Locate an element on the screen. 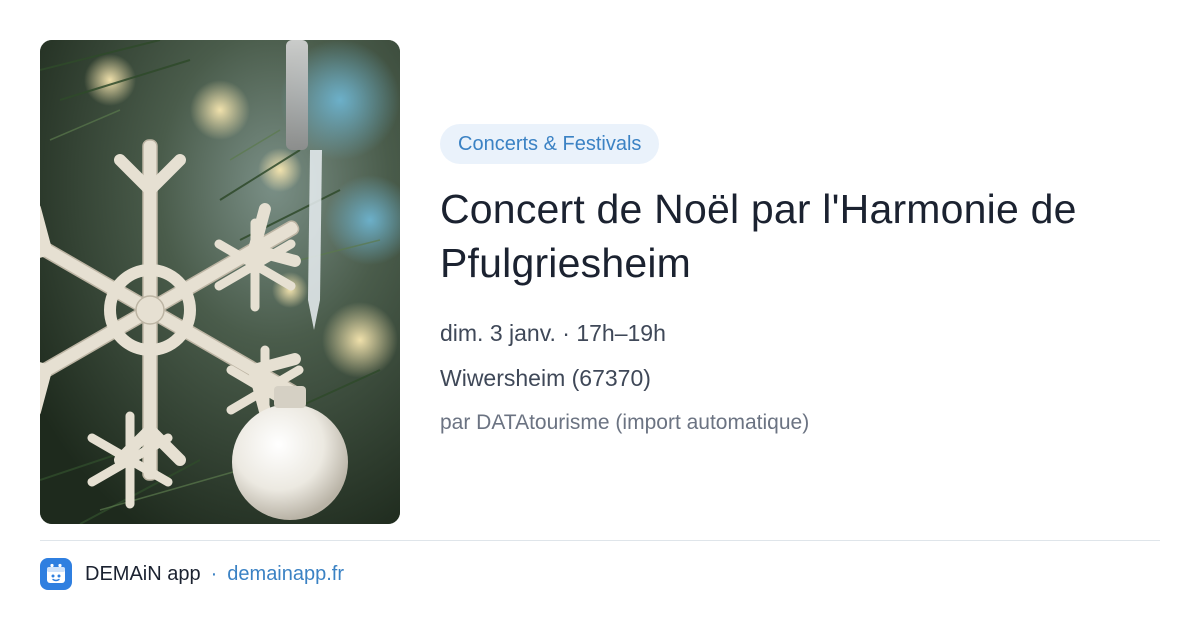 The height and width of the screenshot is (630, 1200). app-name: DEMAiN app is located at coordinates (143, 573).